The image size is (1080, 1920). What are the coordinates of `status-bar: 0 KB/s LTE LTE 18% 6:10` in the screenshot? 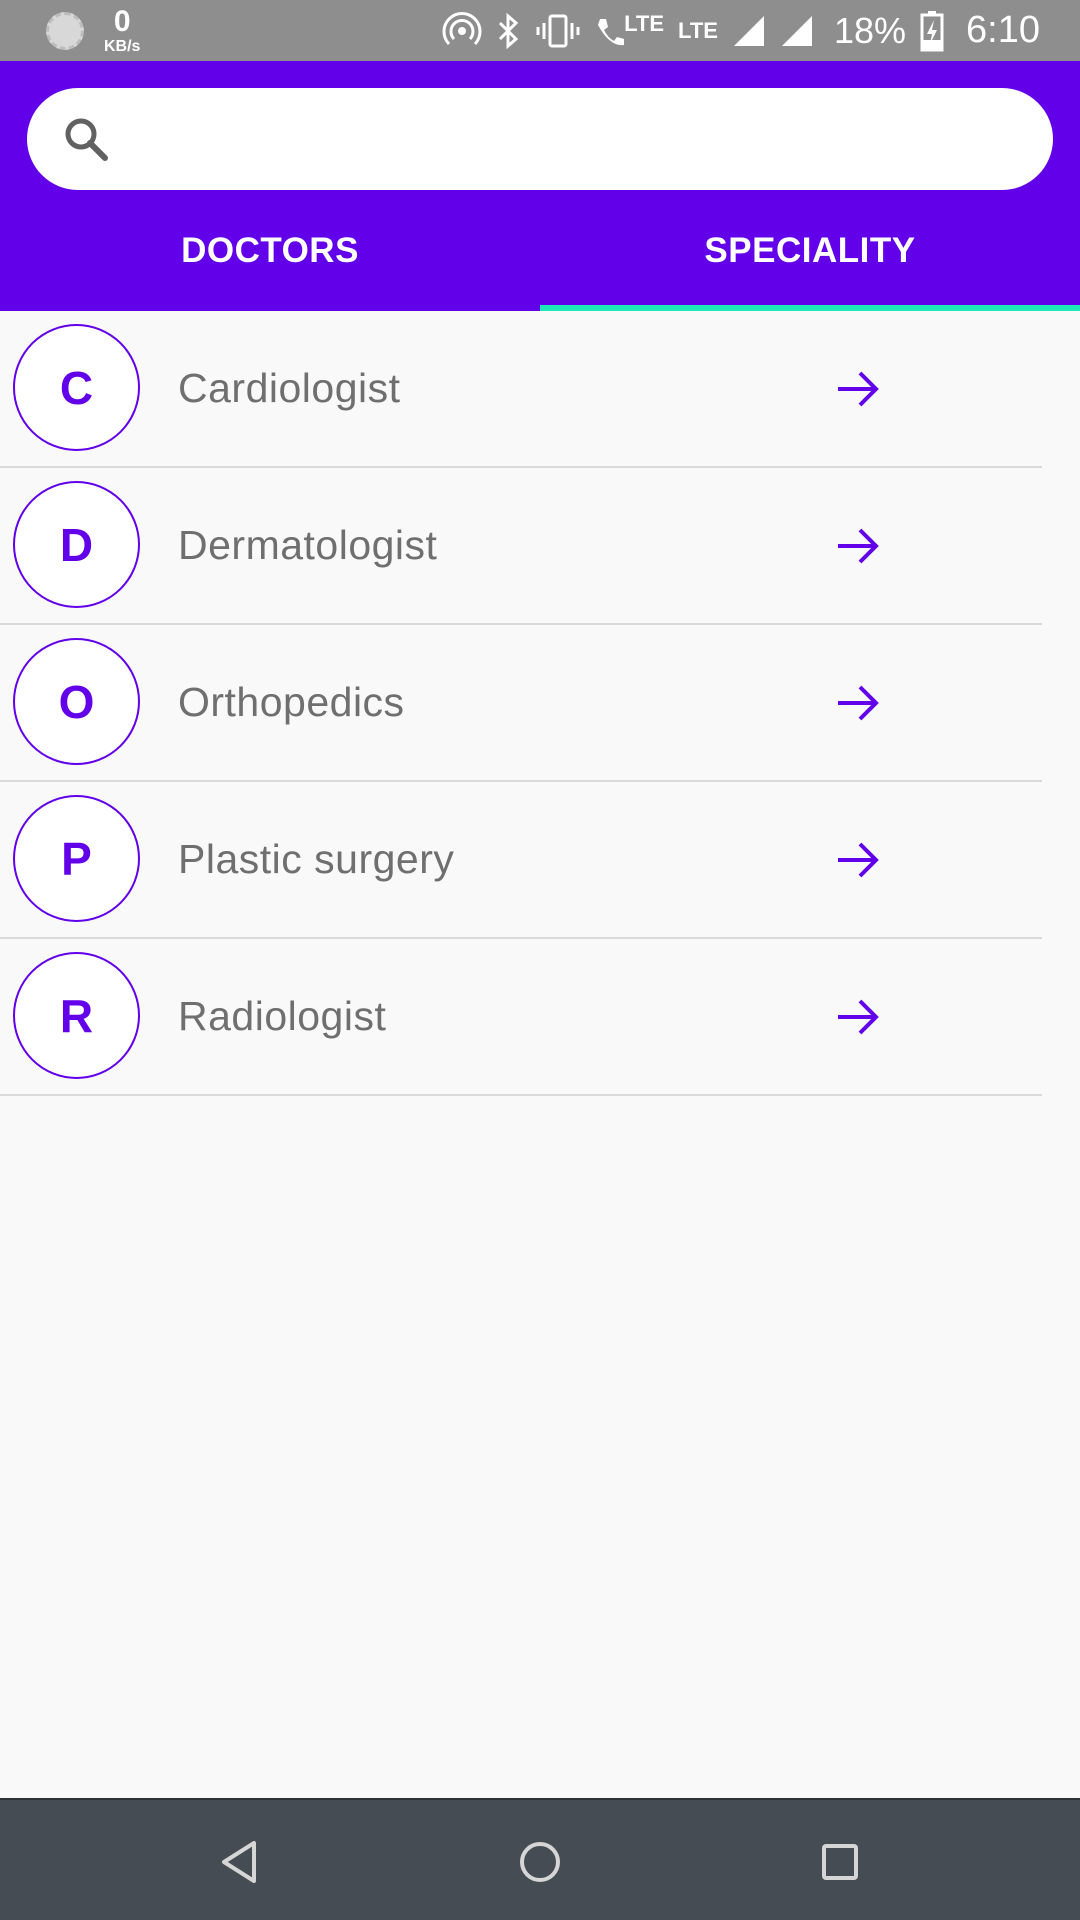 It's located at (540, 30).